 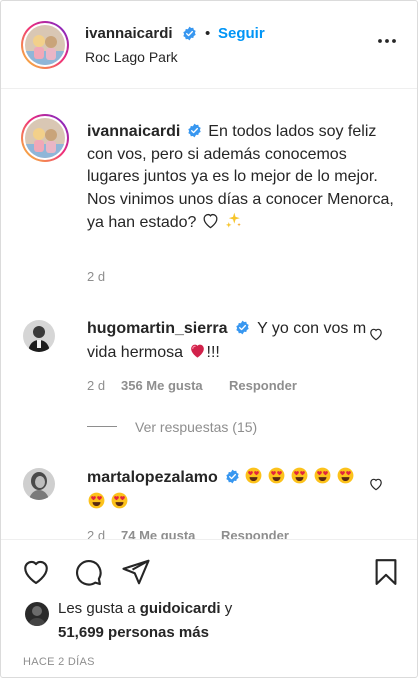 What do you see at coordinates (162, 385) in the screenshot?
I see `comment-likes: 356 Me gusta` at bounding box center [162, 385].